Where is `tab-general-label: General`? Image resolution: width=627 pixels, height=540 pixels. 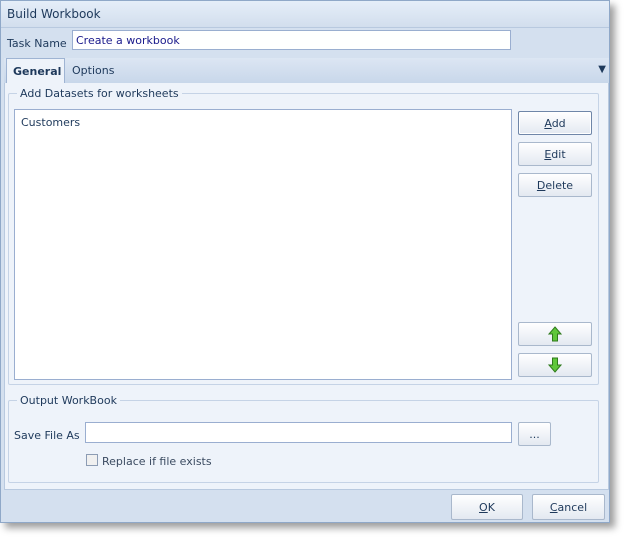 tab-general-label: General is located at coordinates (37, 71).